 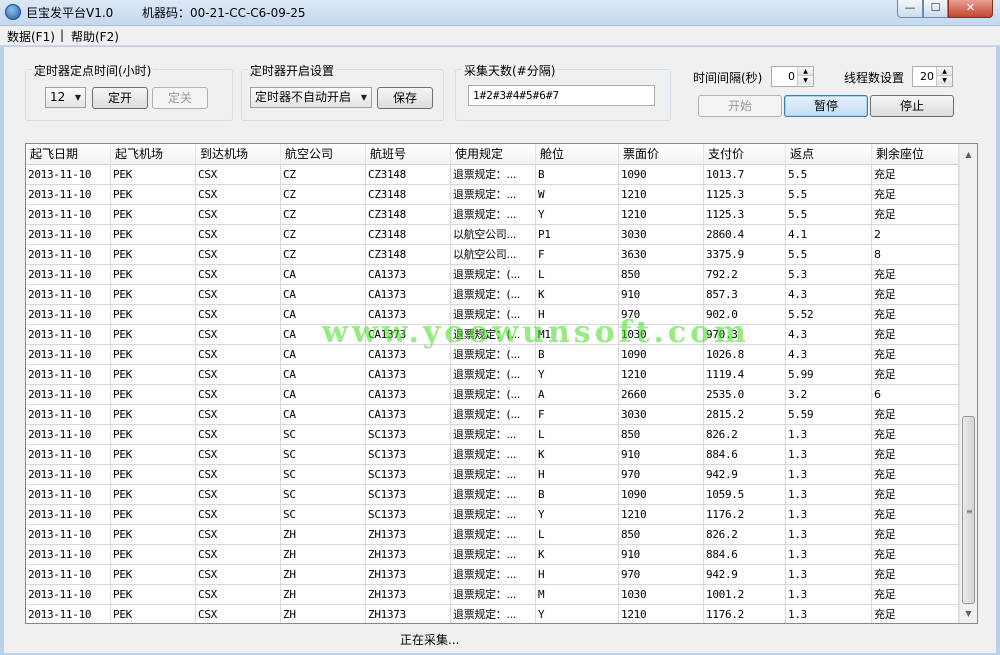 What do you see at coordinates (968, 613) in the screenshot?
I see `scroll-down-icon: ▼` at bounding box center [968, 613].